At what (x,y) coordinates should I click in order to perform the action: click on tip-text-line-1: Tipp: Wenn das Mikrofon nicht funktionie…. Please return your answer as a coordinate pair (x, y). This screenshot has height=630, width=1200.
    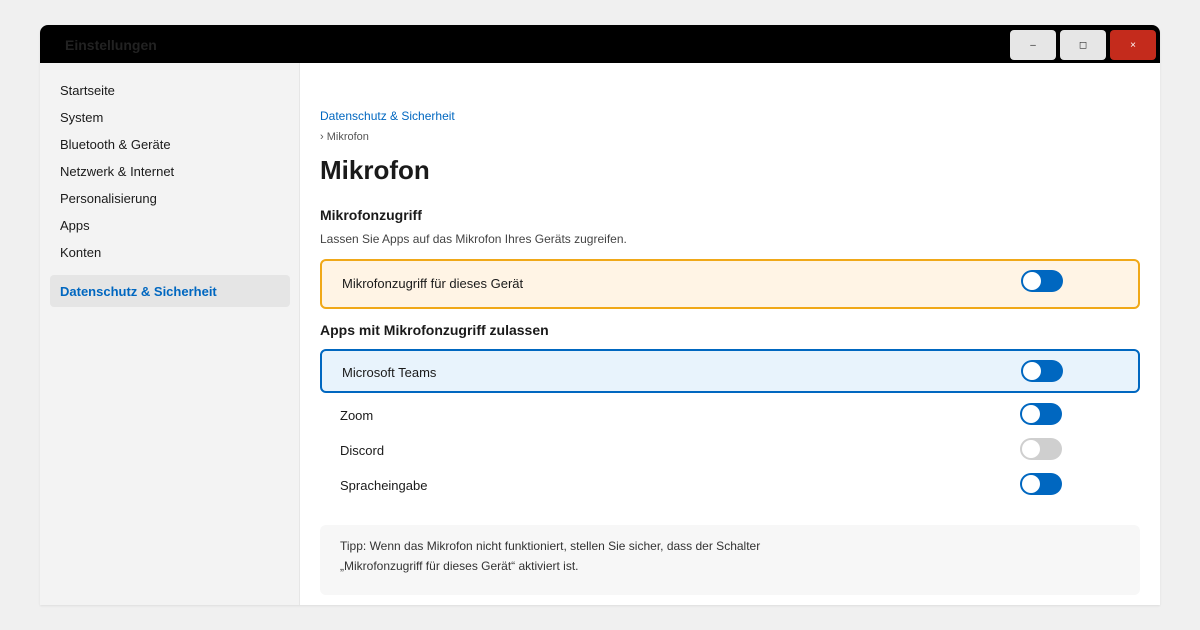
    Looking at the image, I should click on (550, 546).